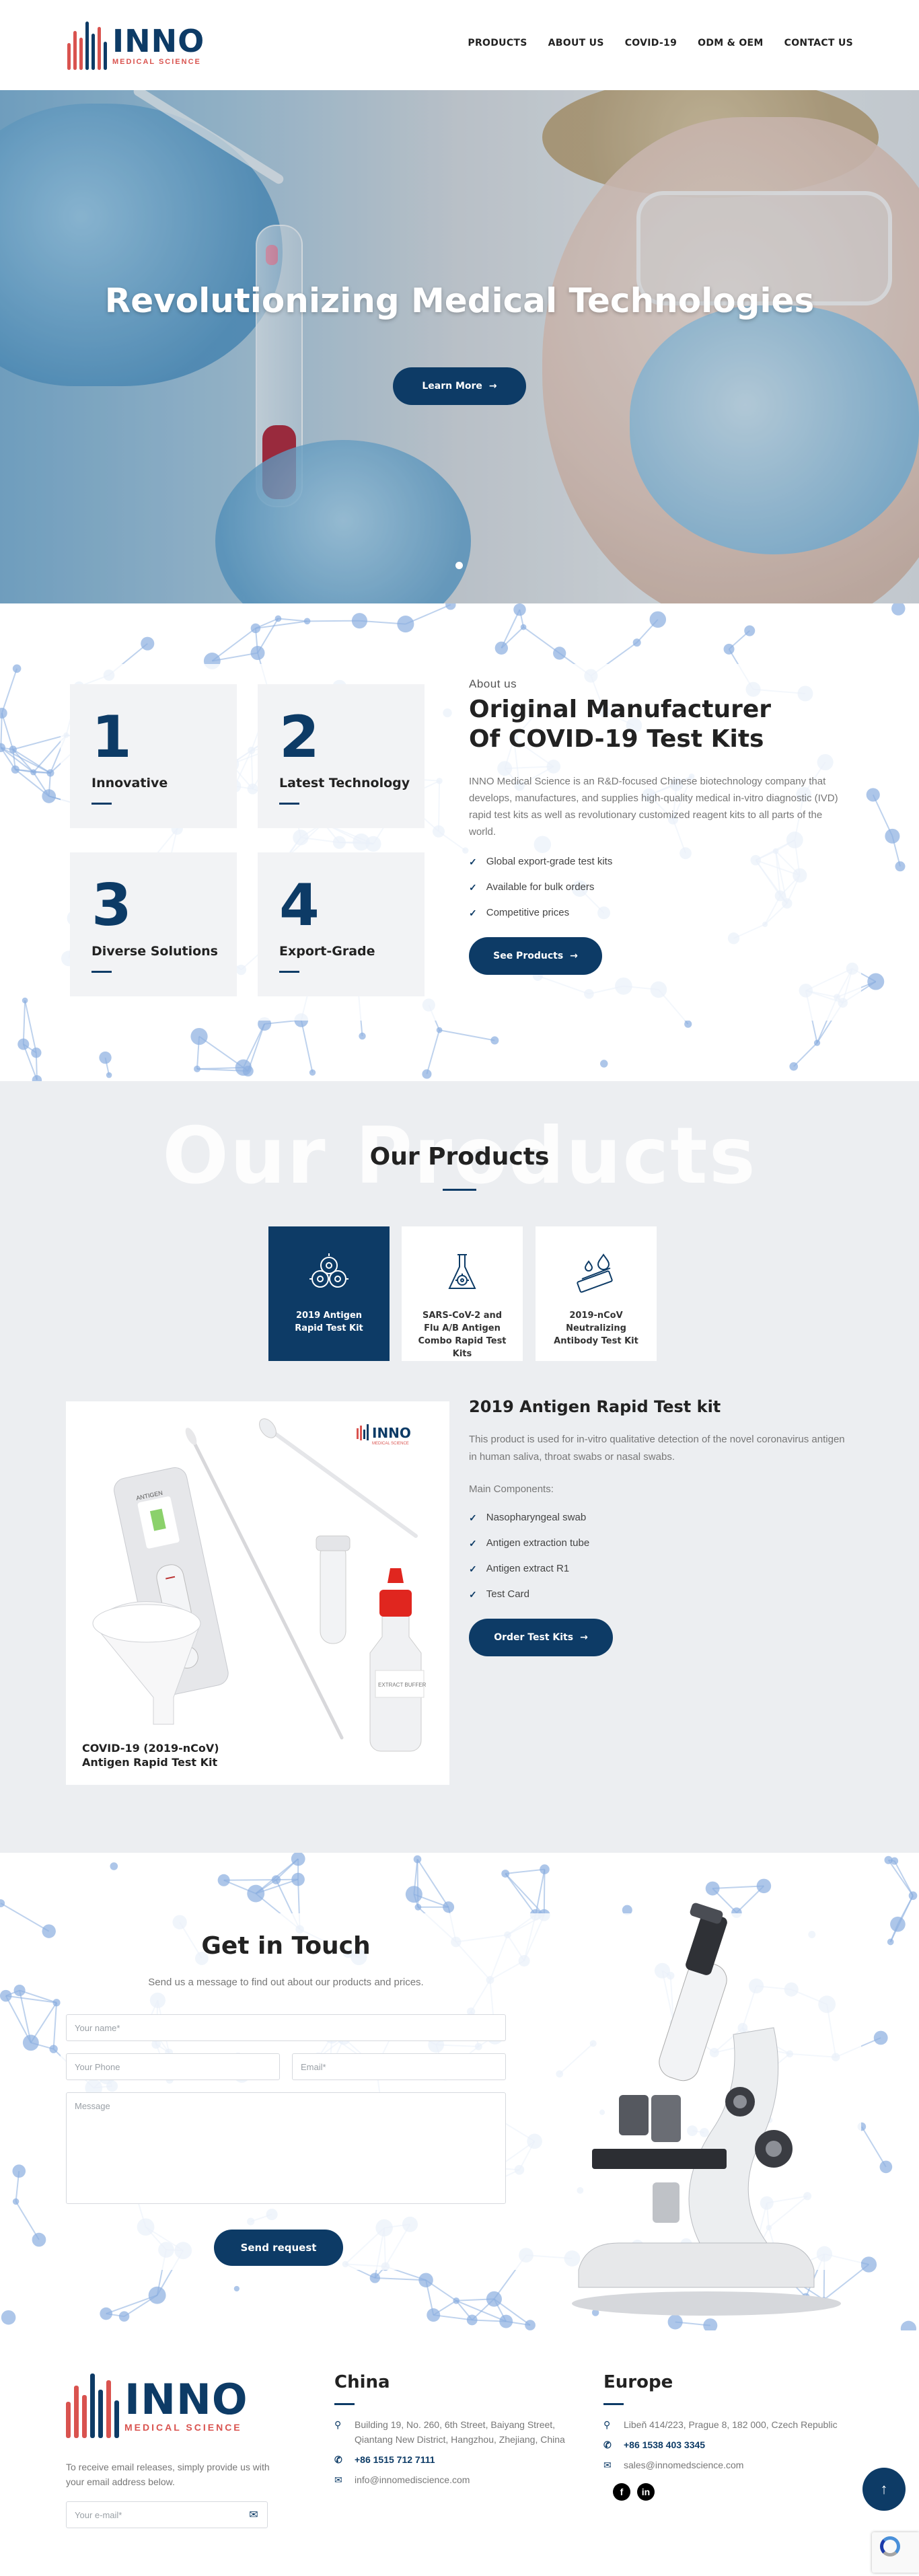 The height and width of the screenshot is (2576, 919). What do you see at coordinates (596, 1293) in the screenshot?
I see `tab-neutralizing-antibody: 2019-nCoV Neutralizing Antibody Test Kit` at bounding box center [596, 1293].